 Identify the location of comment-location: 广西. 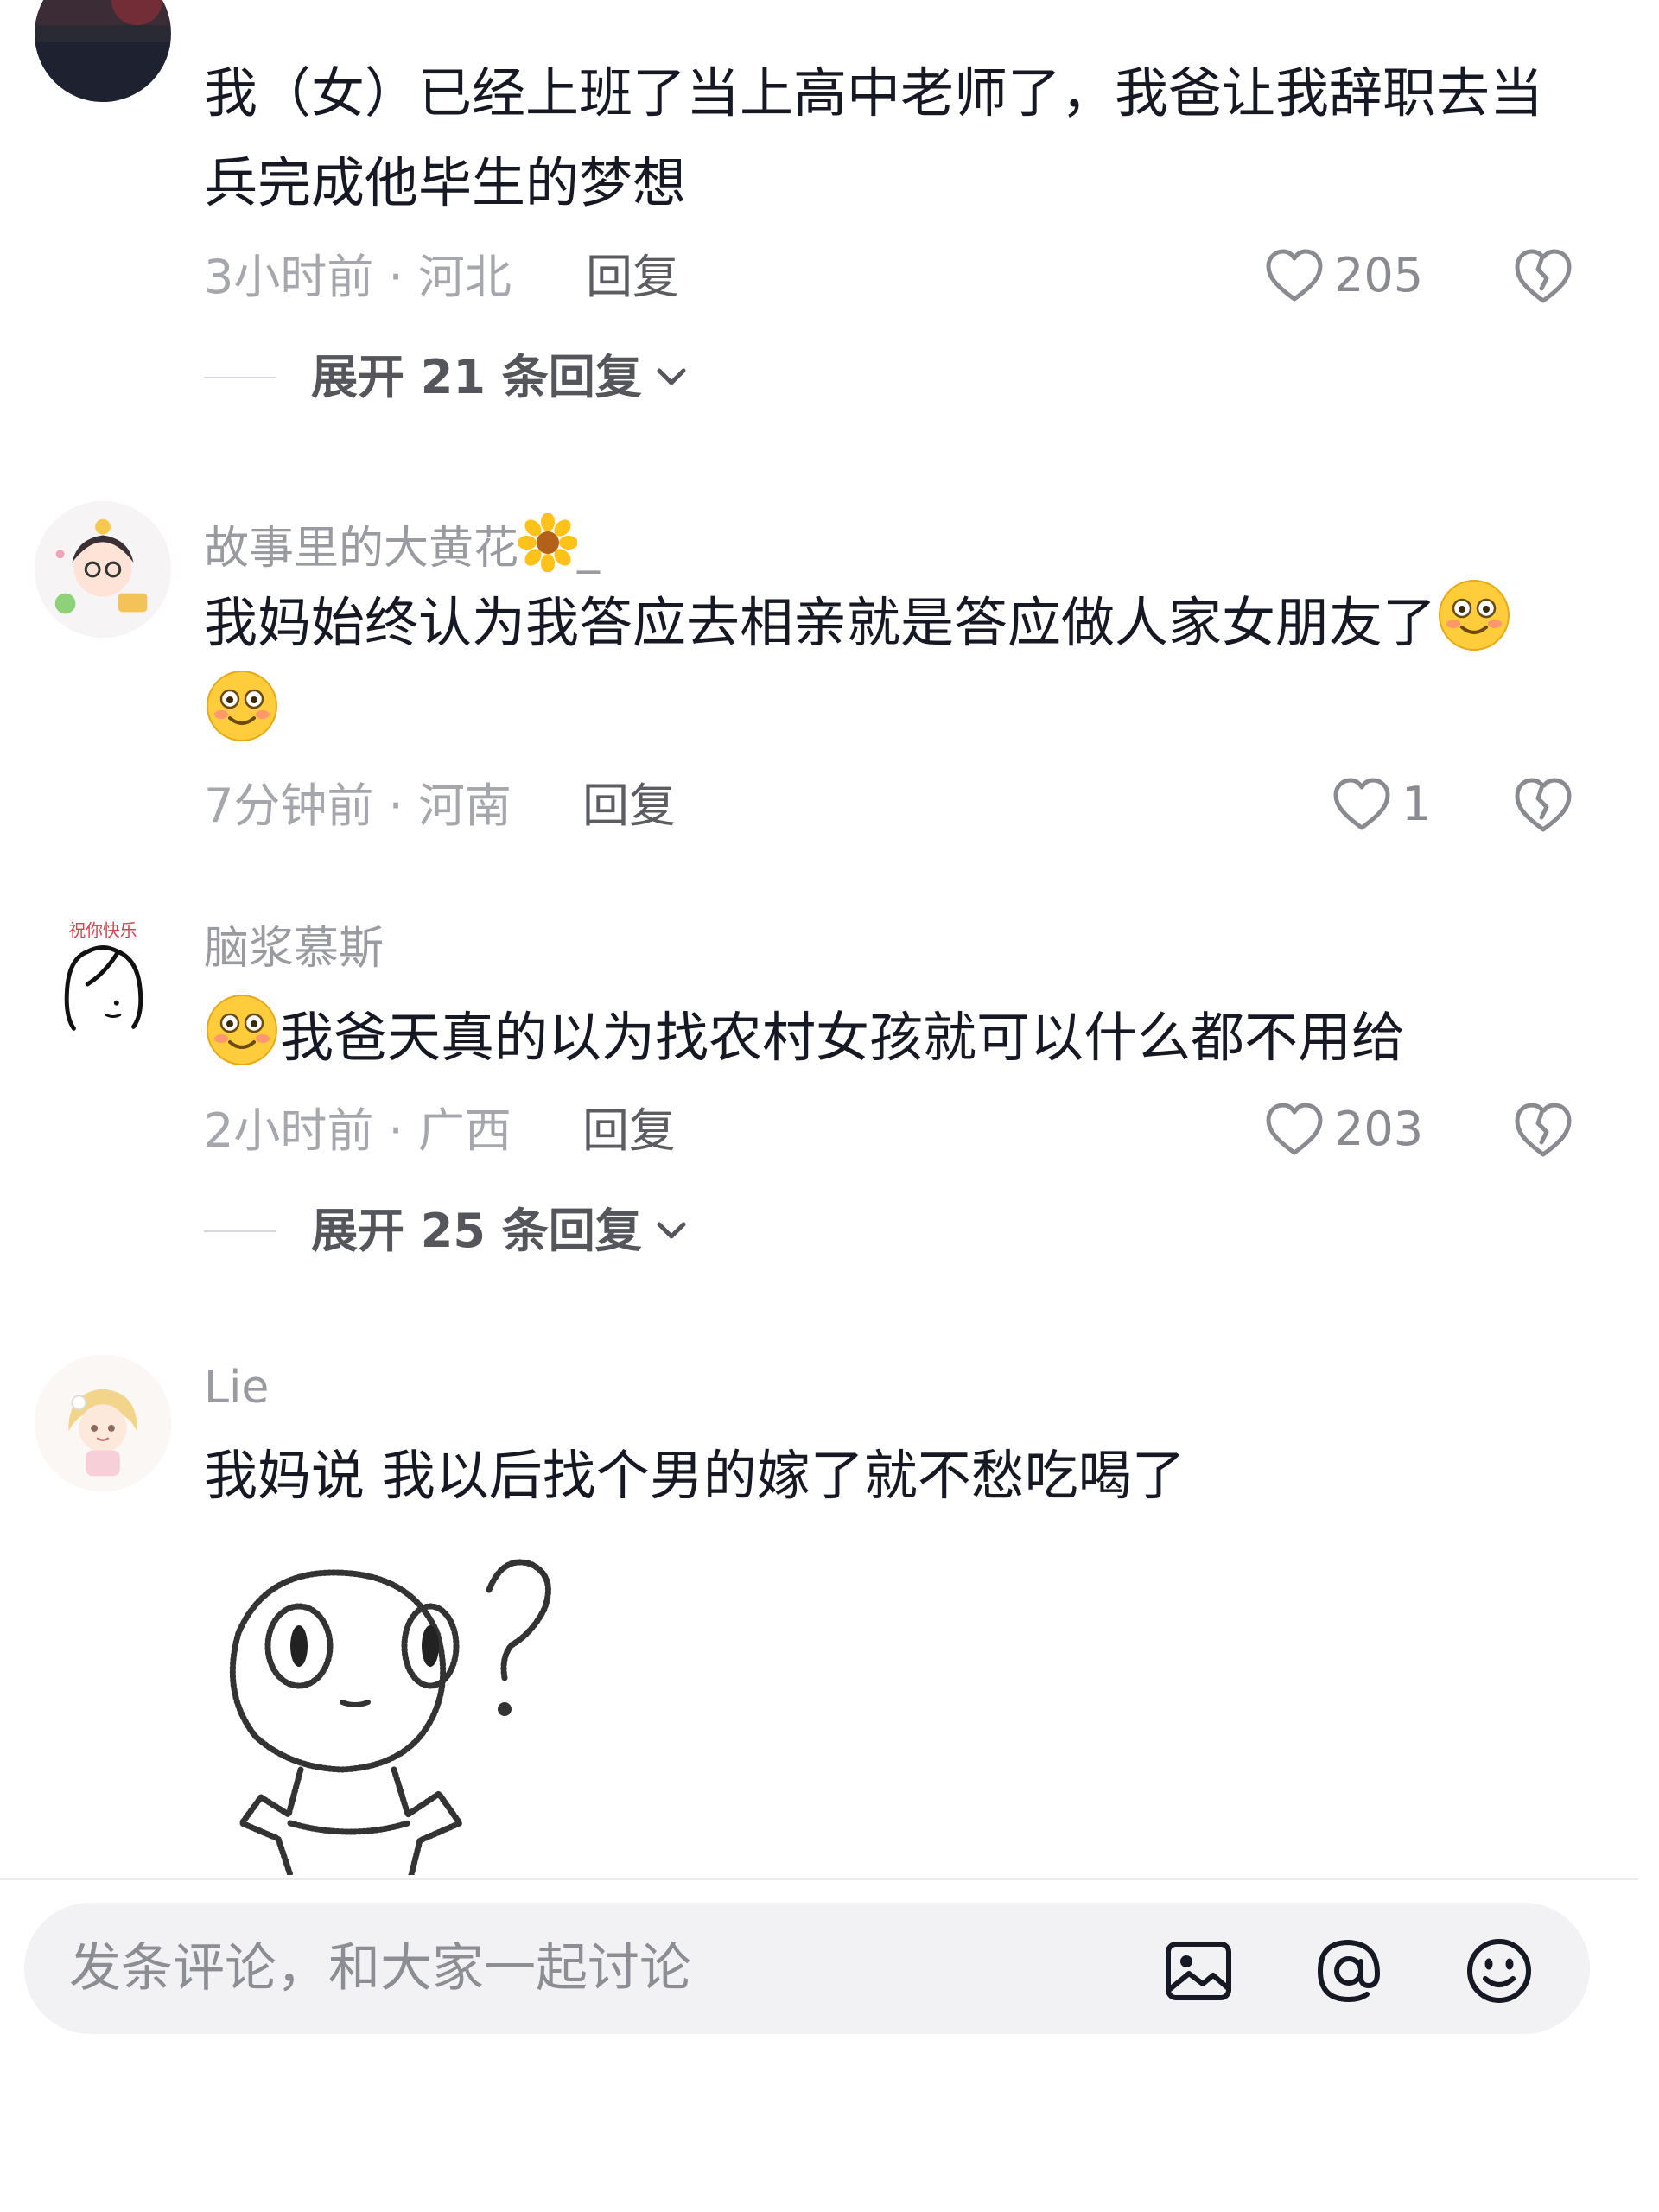
(464, 1130).